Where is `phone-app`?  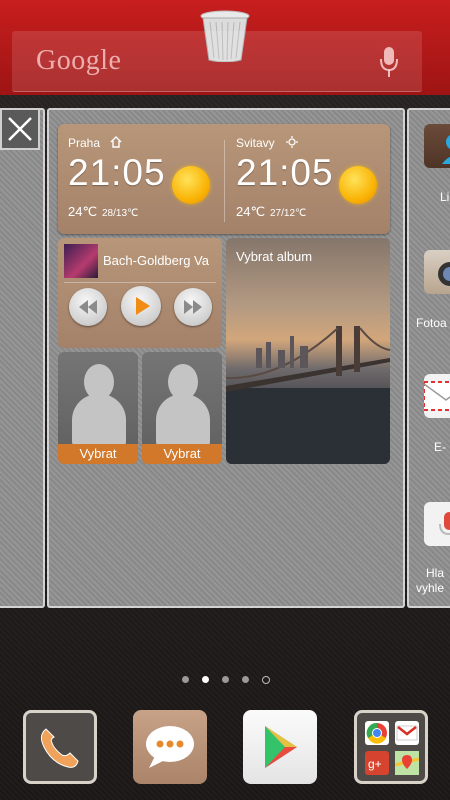 phone-app is located at coordinates (60, 747).